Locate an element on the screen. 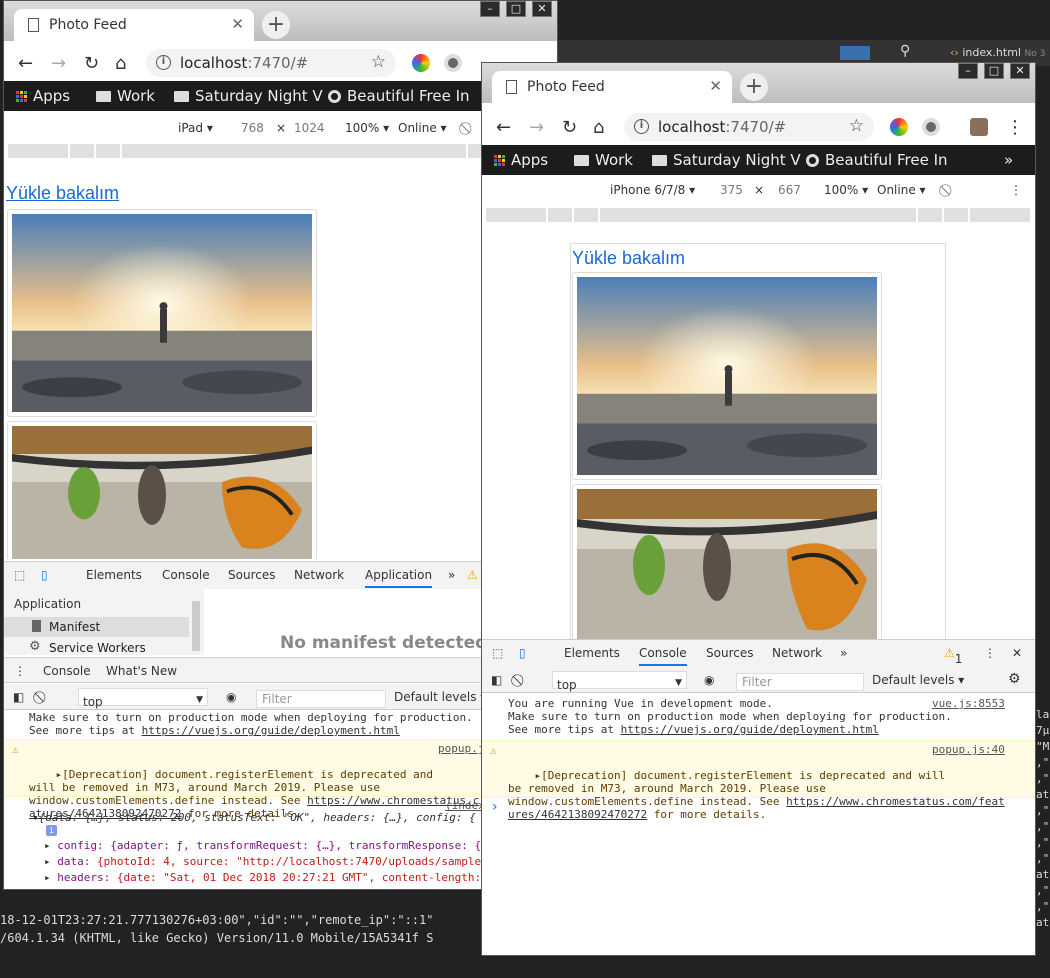 This screenshot has height=978, width=1050. scrollbar is located at coordinates (196, 626).